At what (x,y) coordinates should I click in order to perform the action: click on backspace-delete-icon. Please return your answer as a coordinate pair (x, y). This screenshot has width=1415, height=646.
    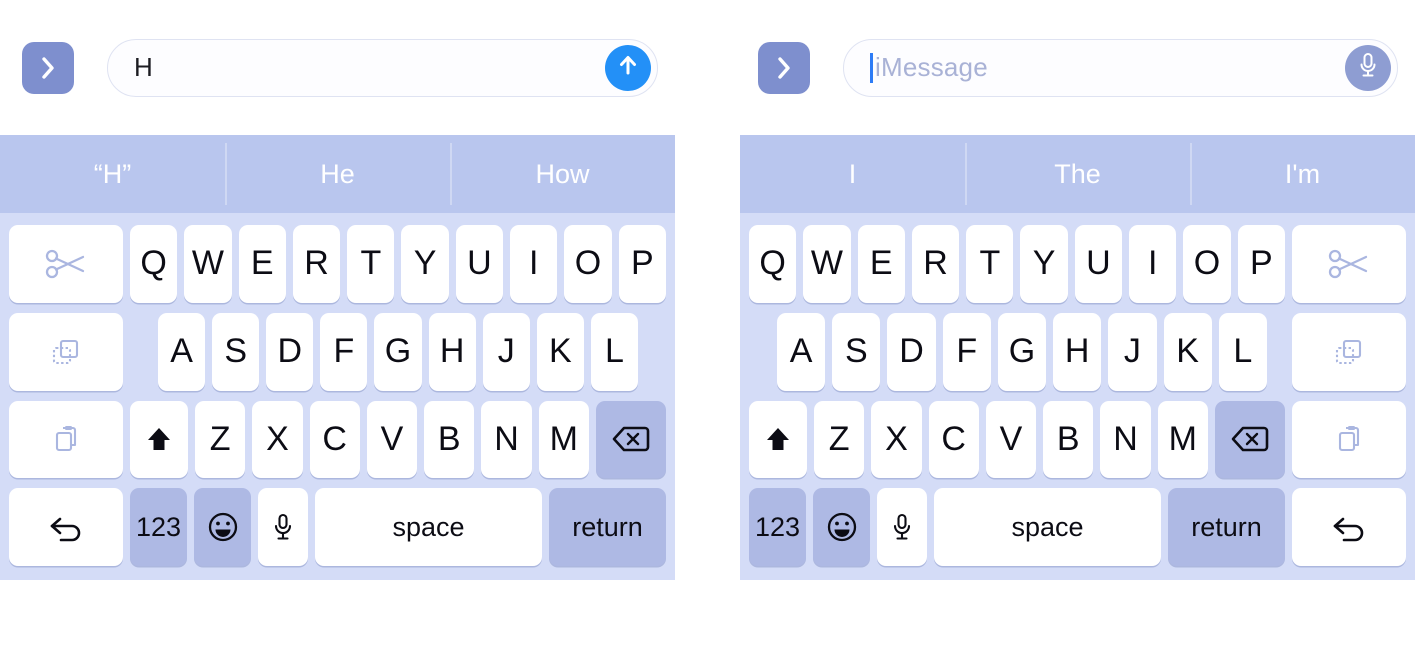
    Looking at the image, I should click on (631, 439).